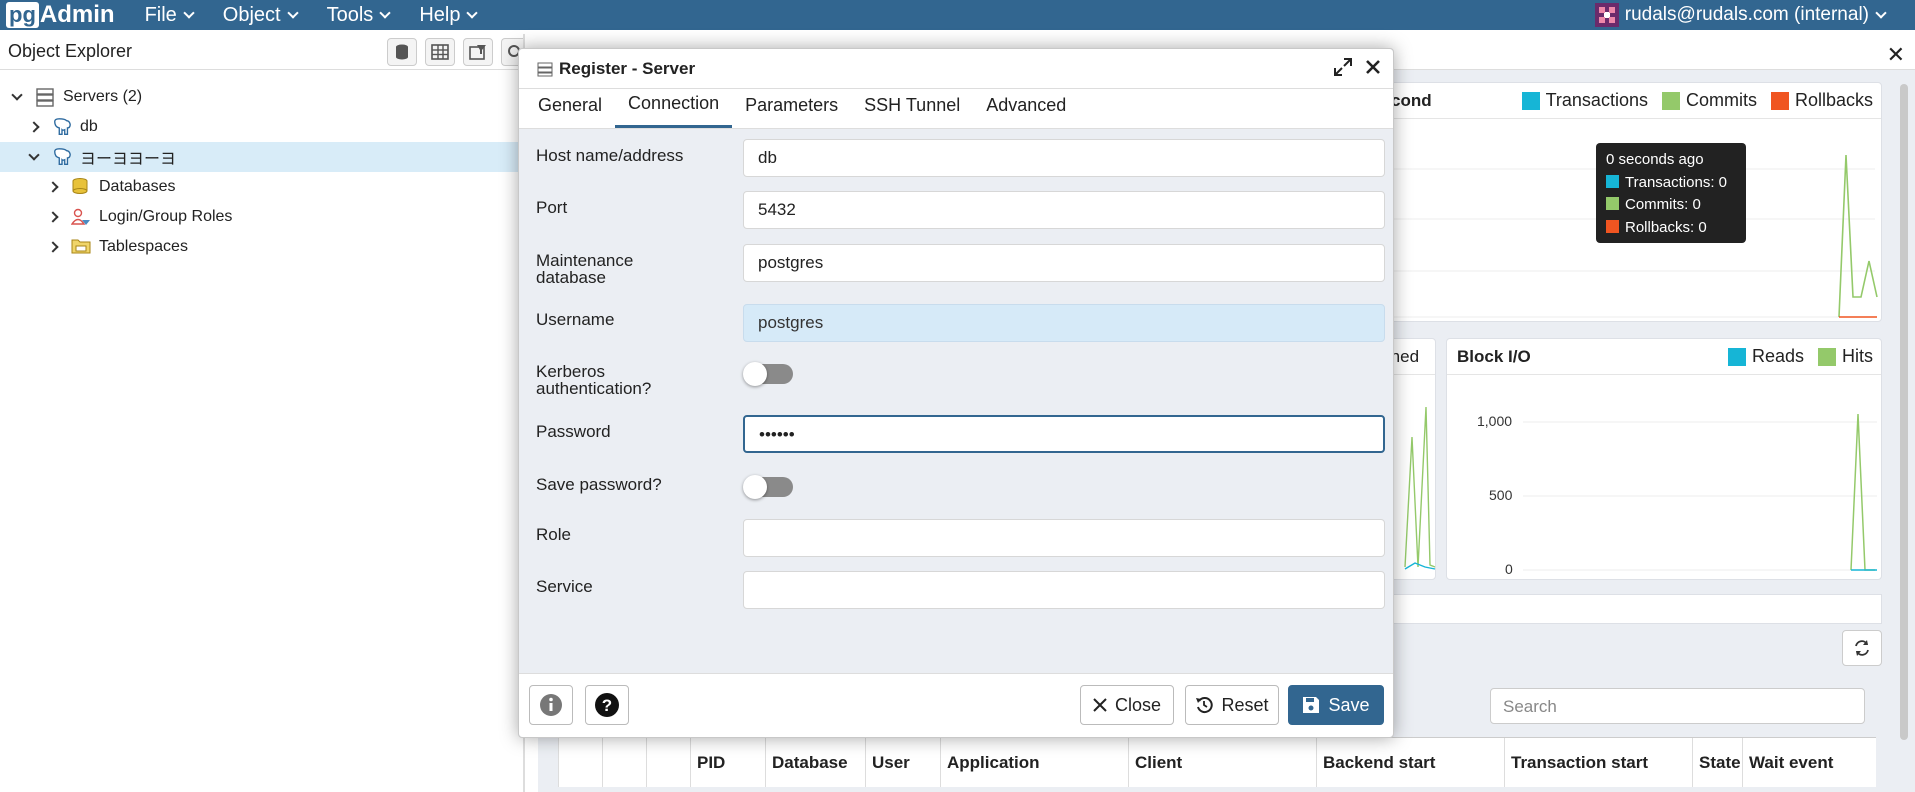 The width and height of the screenshot is (1915, 792). Describe the element at coordinates (260, 15) in the screenshot. I see `menu-object: Object` at that location.